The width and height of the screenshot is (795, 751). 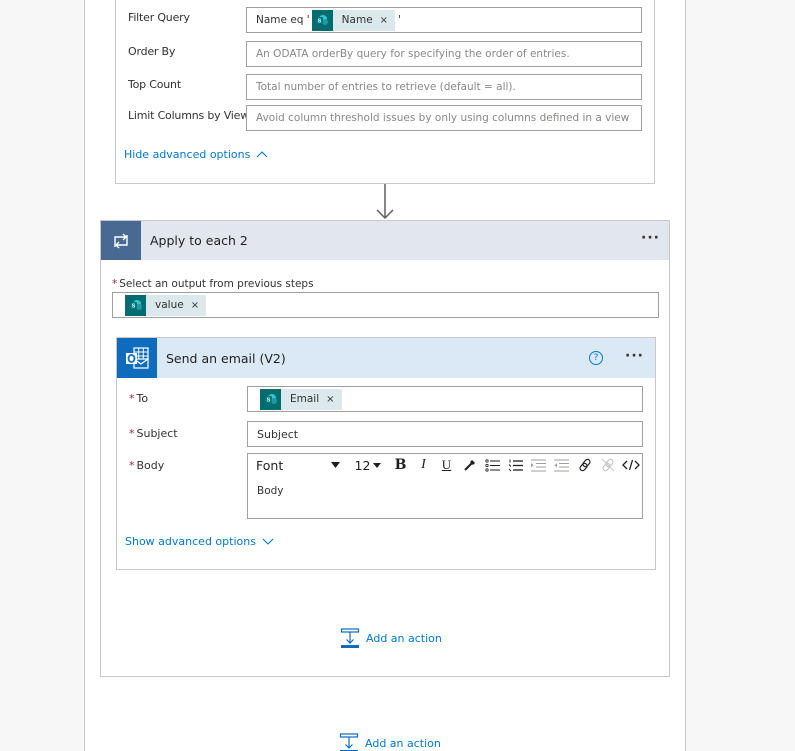 I want to click on filter-query-input: Name eq ' S Name × ', so click(x=444, y=20).